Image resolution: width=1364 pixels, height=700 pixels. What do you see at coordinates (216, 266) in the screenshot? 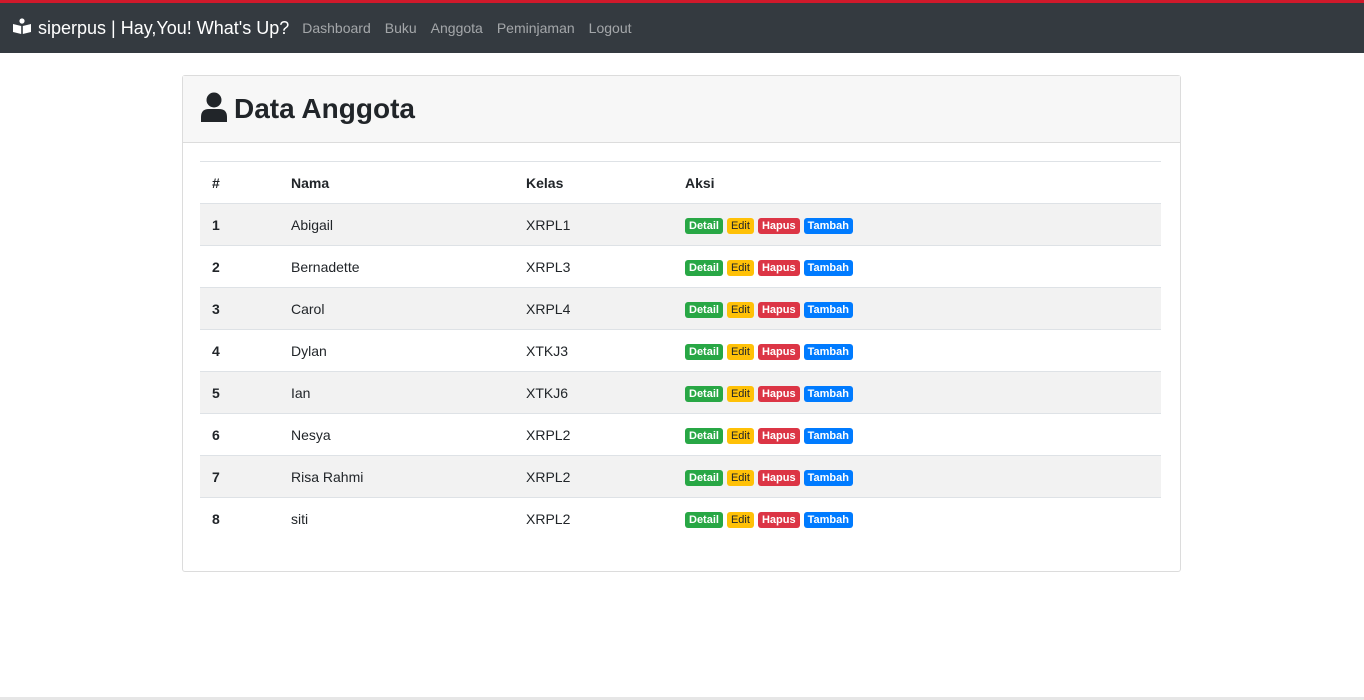
I see `row-number: 2` at bounding box center [216, 266].